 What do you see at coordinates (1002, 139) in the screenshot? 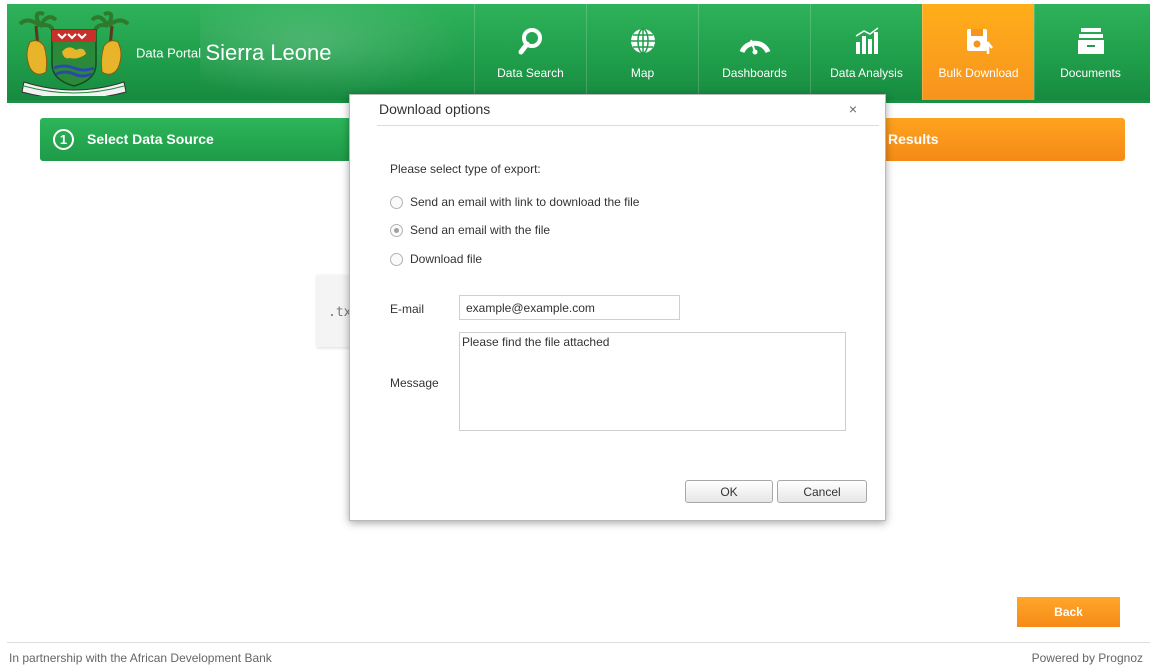
I see `step-results: Results` at bounding box center [1002, 139].